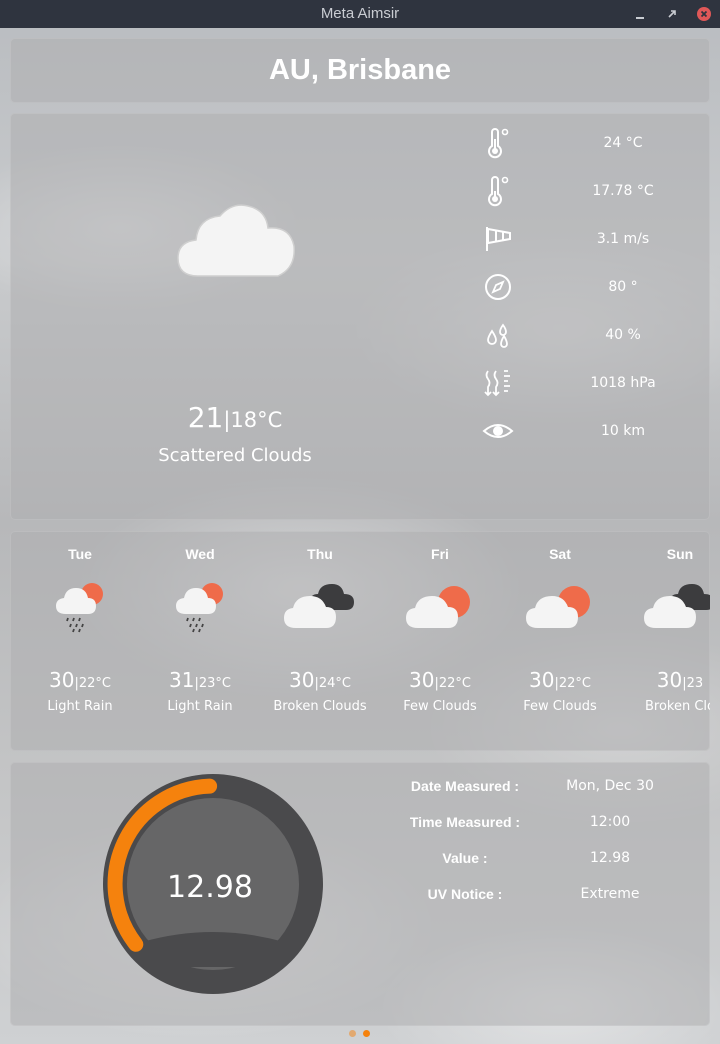 This screenshot has height=1044, width=720. I want to click on page-dot, so click(352, 1033).